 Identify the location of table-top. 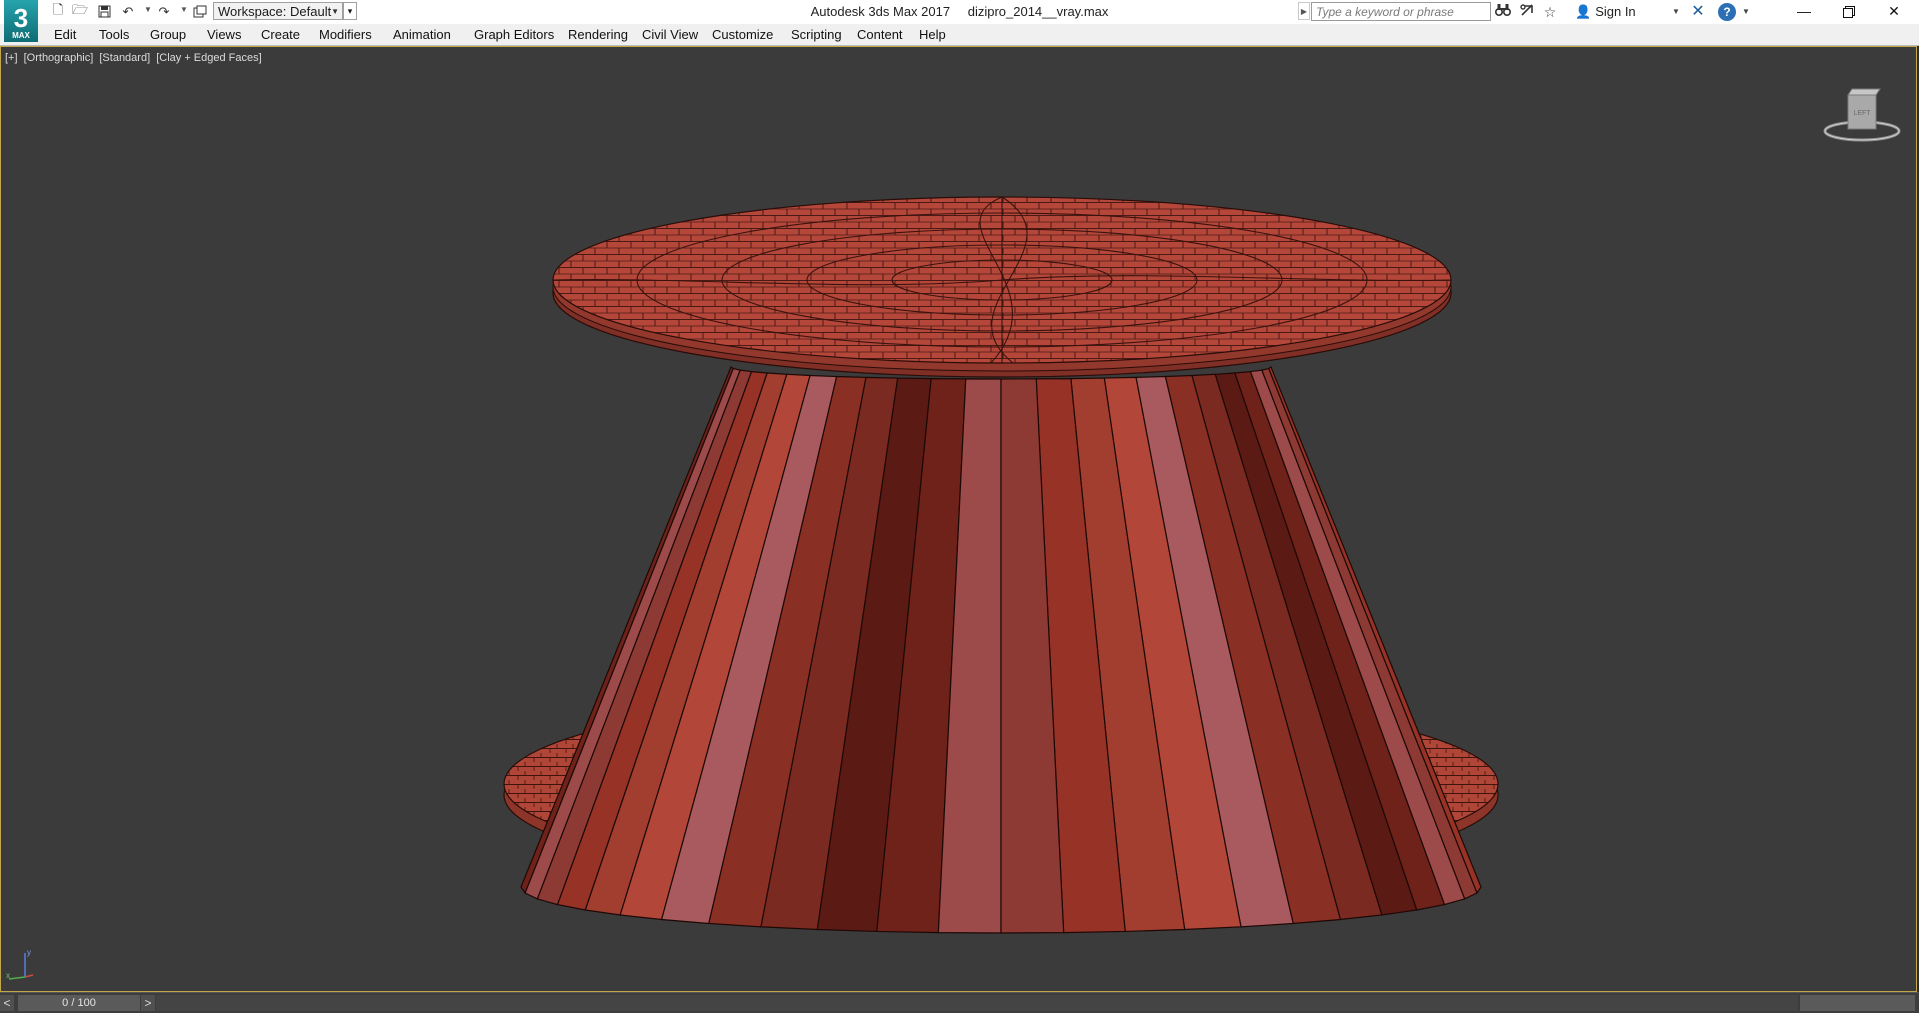
(1002, 287).